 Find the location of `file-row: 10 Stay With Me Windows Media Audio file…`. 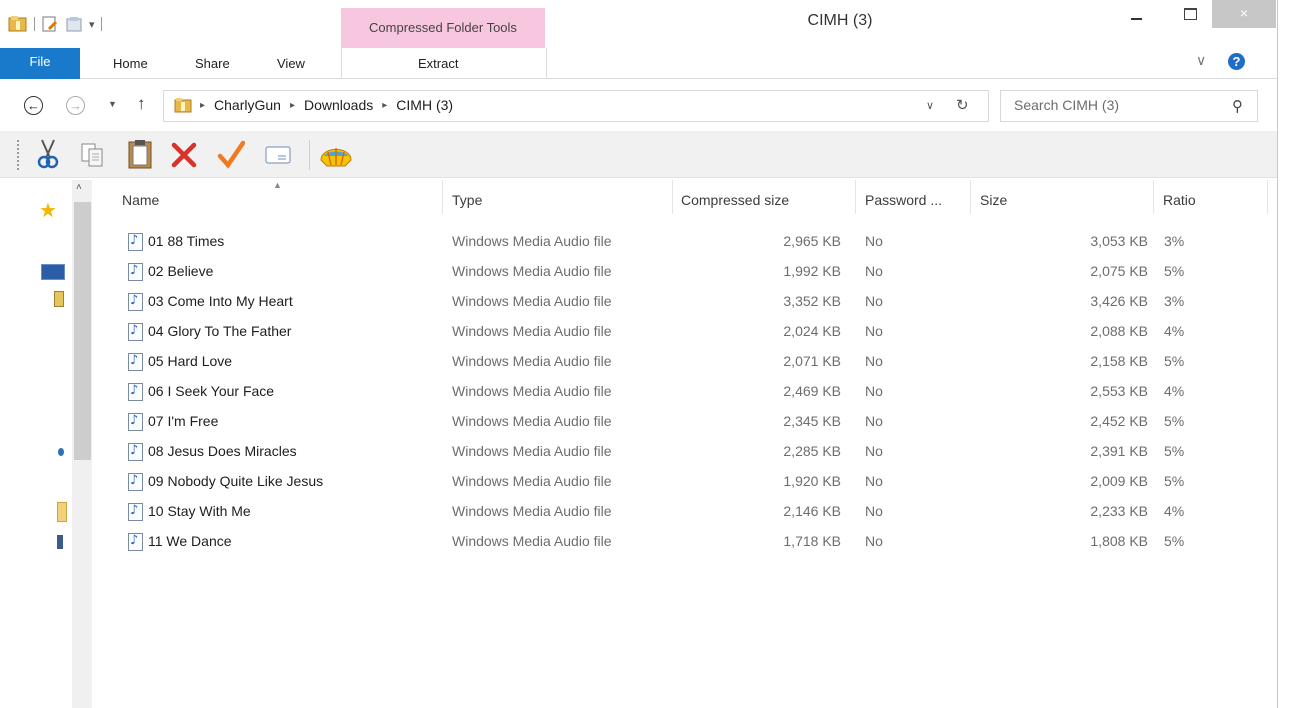

file-row: 10 Stay With Me Windows Media Audio file… is located at coordinates (685, 512).